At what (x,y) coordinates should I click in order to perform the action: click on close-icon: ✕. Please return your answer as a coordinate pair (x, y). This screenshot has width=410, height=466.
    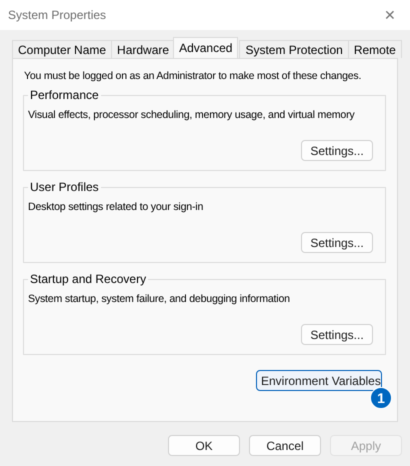
    Looking at the image, I should click on (390, 15).